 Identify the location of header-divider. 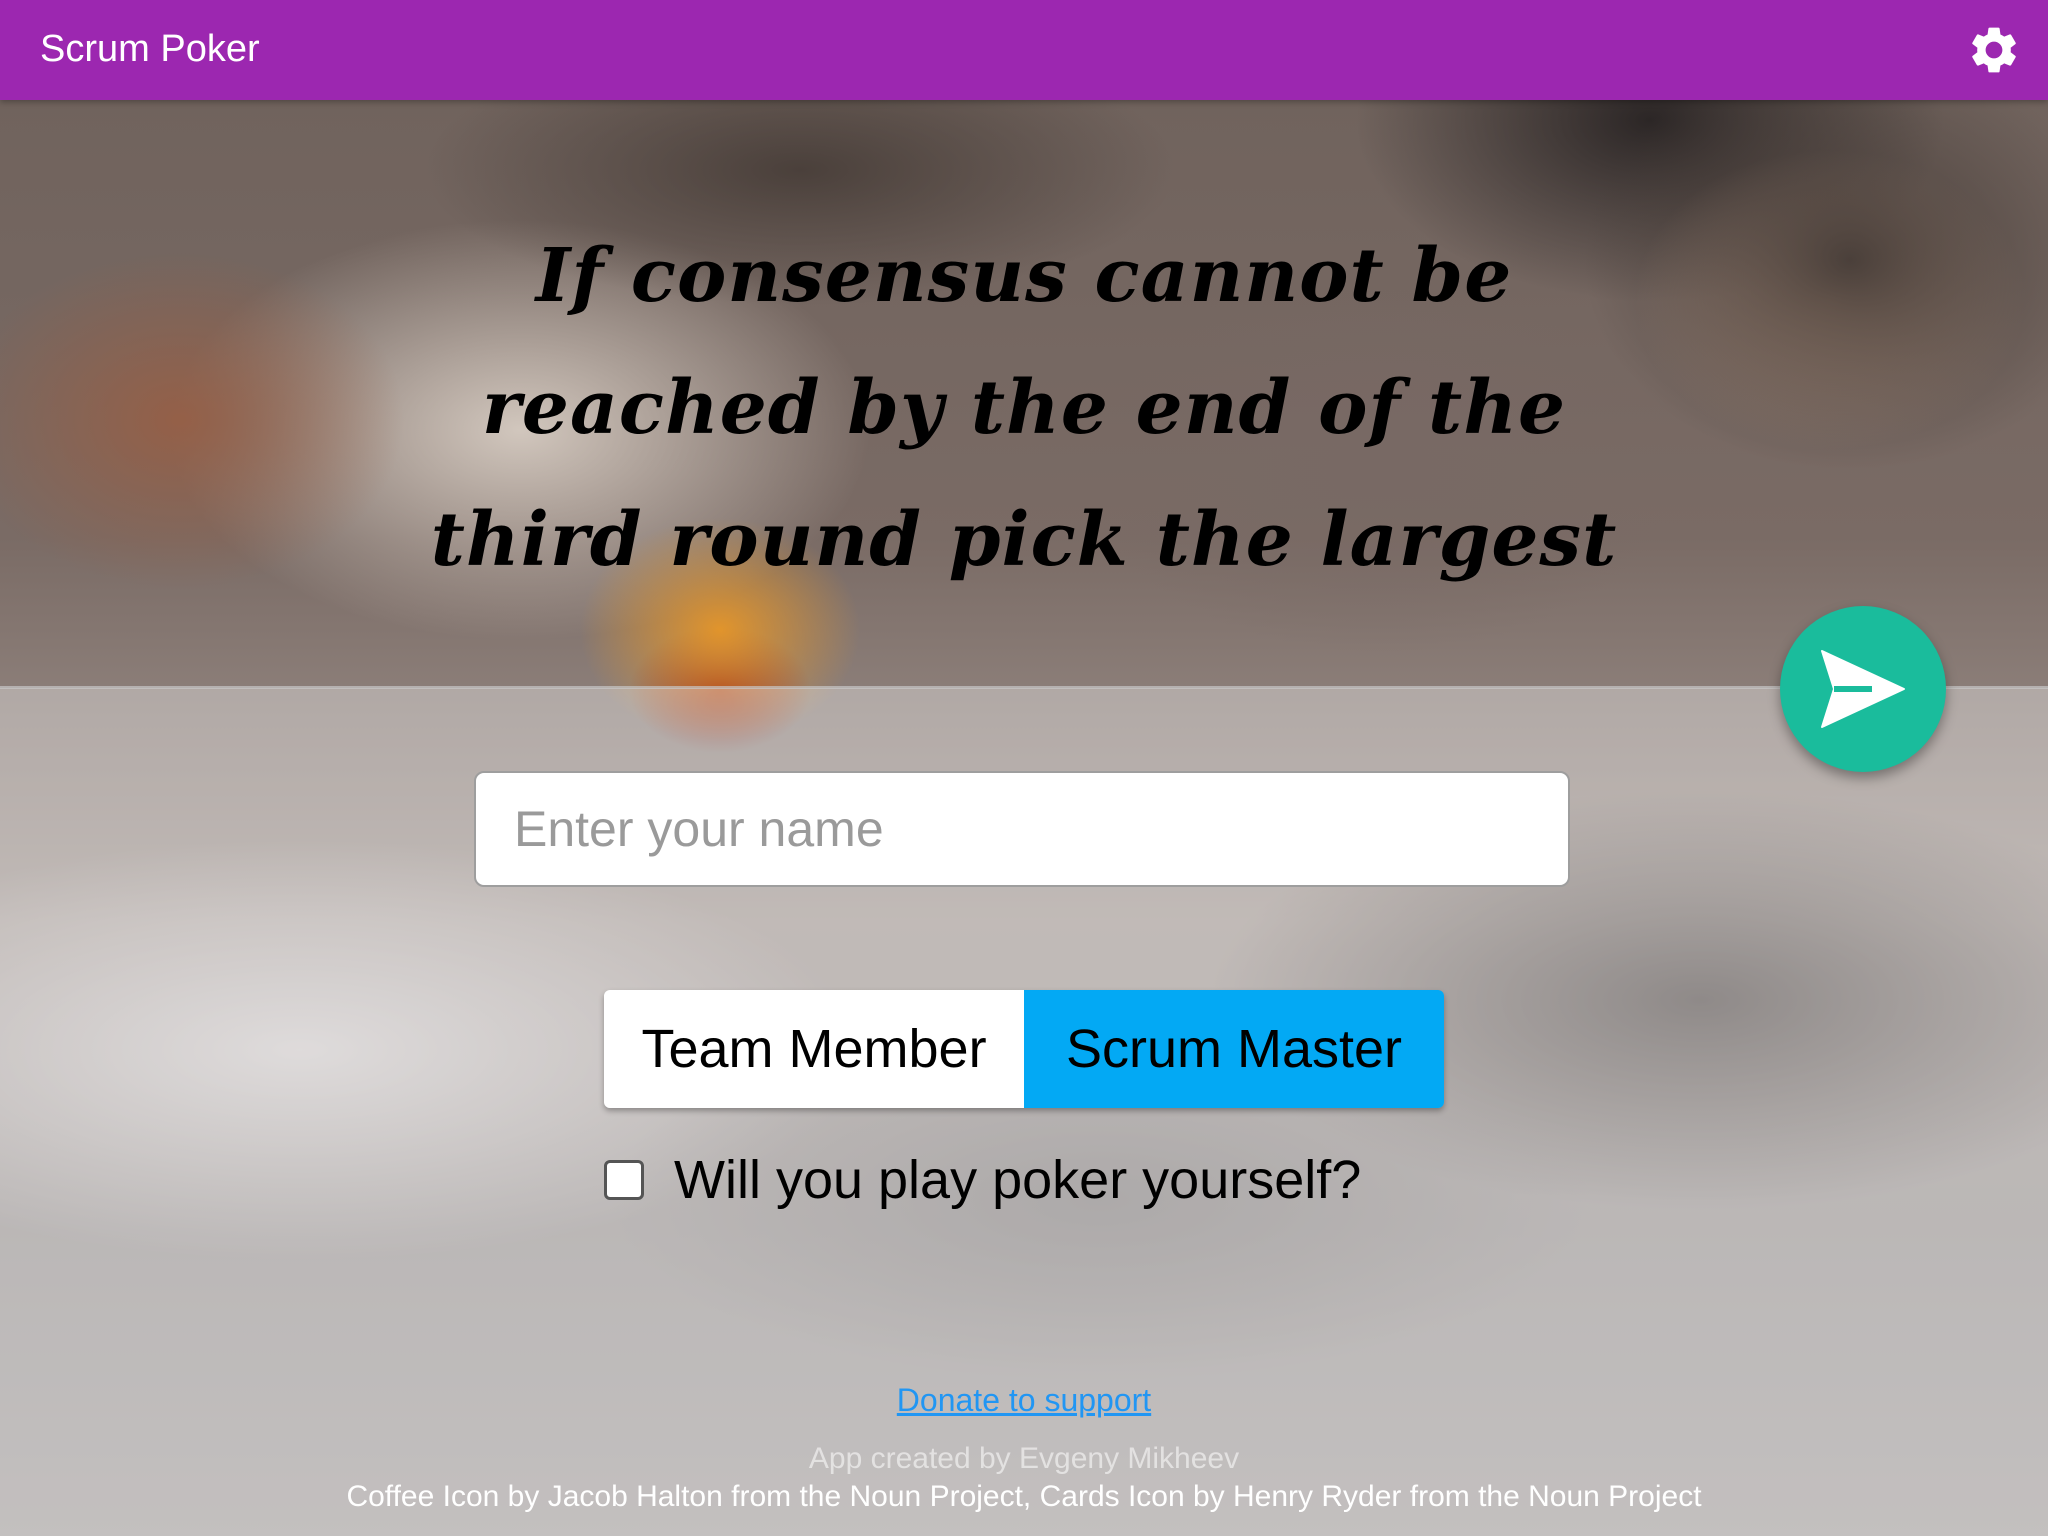
(1024, 687).